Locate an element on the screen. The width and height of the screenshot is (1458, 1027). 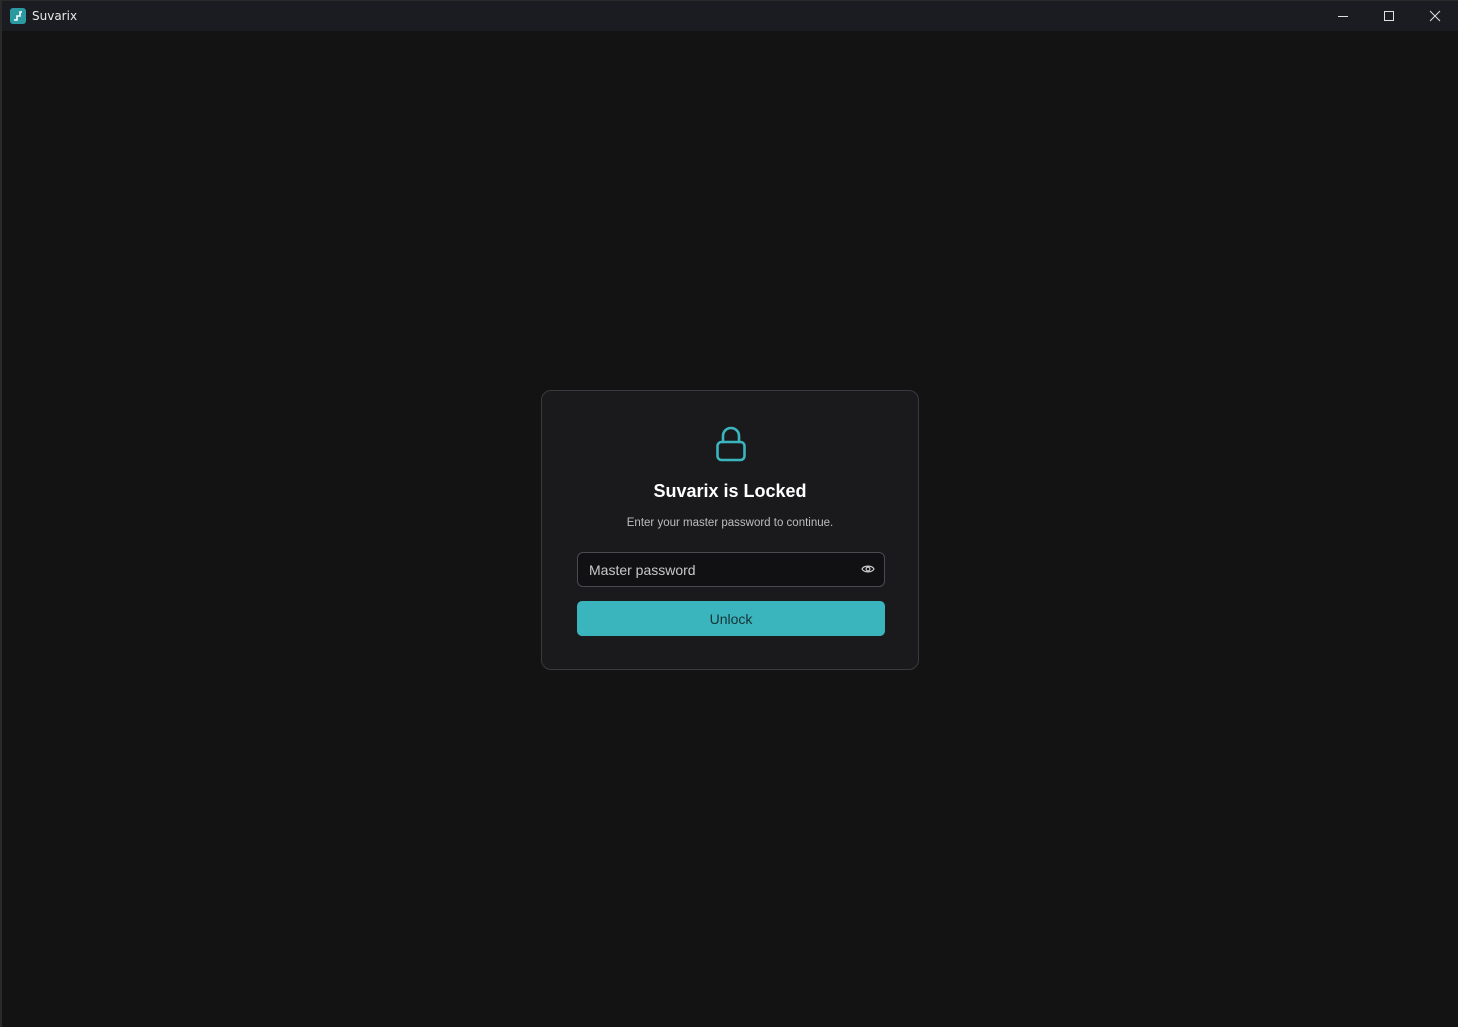
toggle-password-visibility-button is located at coordinates (868, 570).